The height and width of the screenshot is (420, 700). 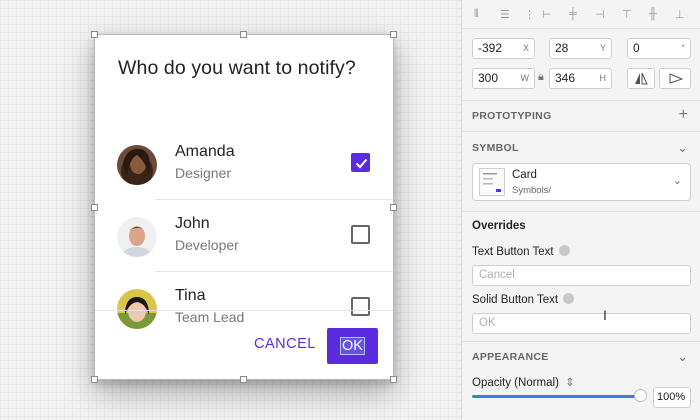 What do you see at coordinates (581, 323) in the screenshot?
I see `solid-button-text-input: OK` at bounding box center [581, 323].